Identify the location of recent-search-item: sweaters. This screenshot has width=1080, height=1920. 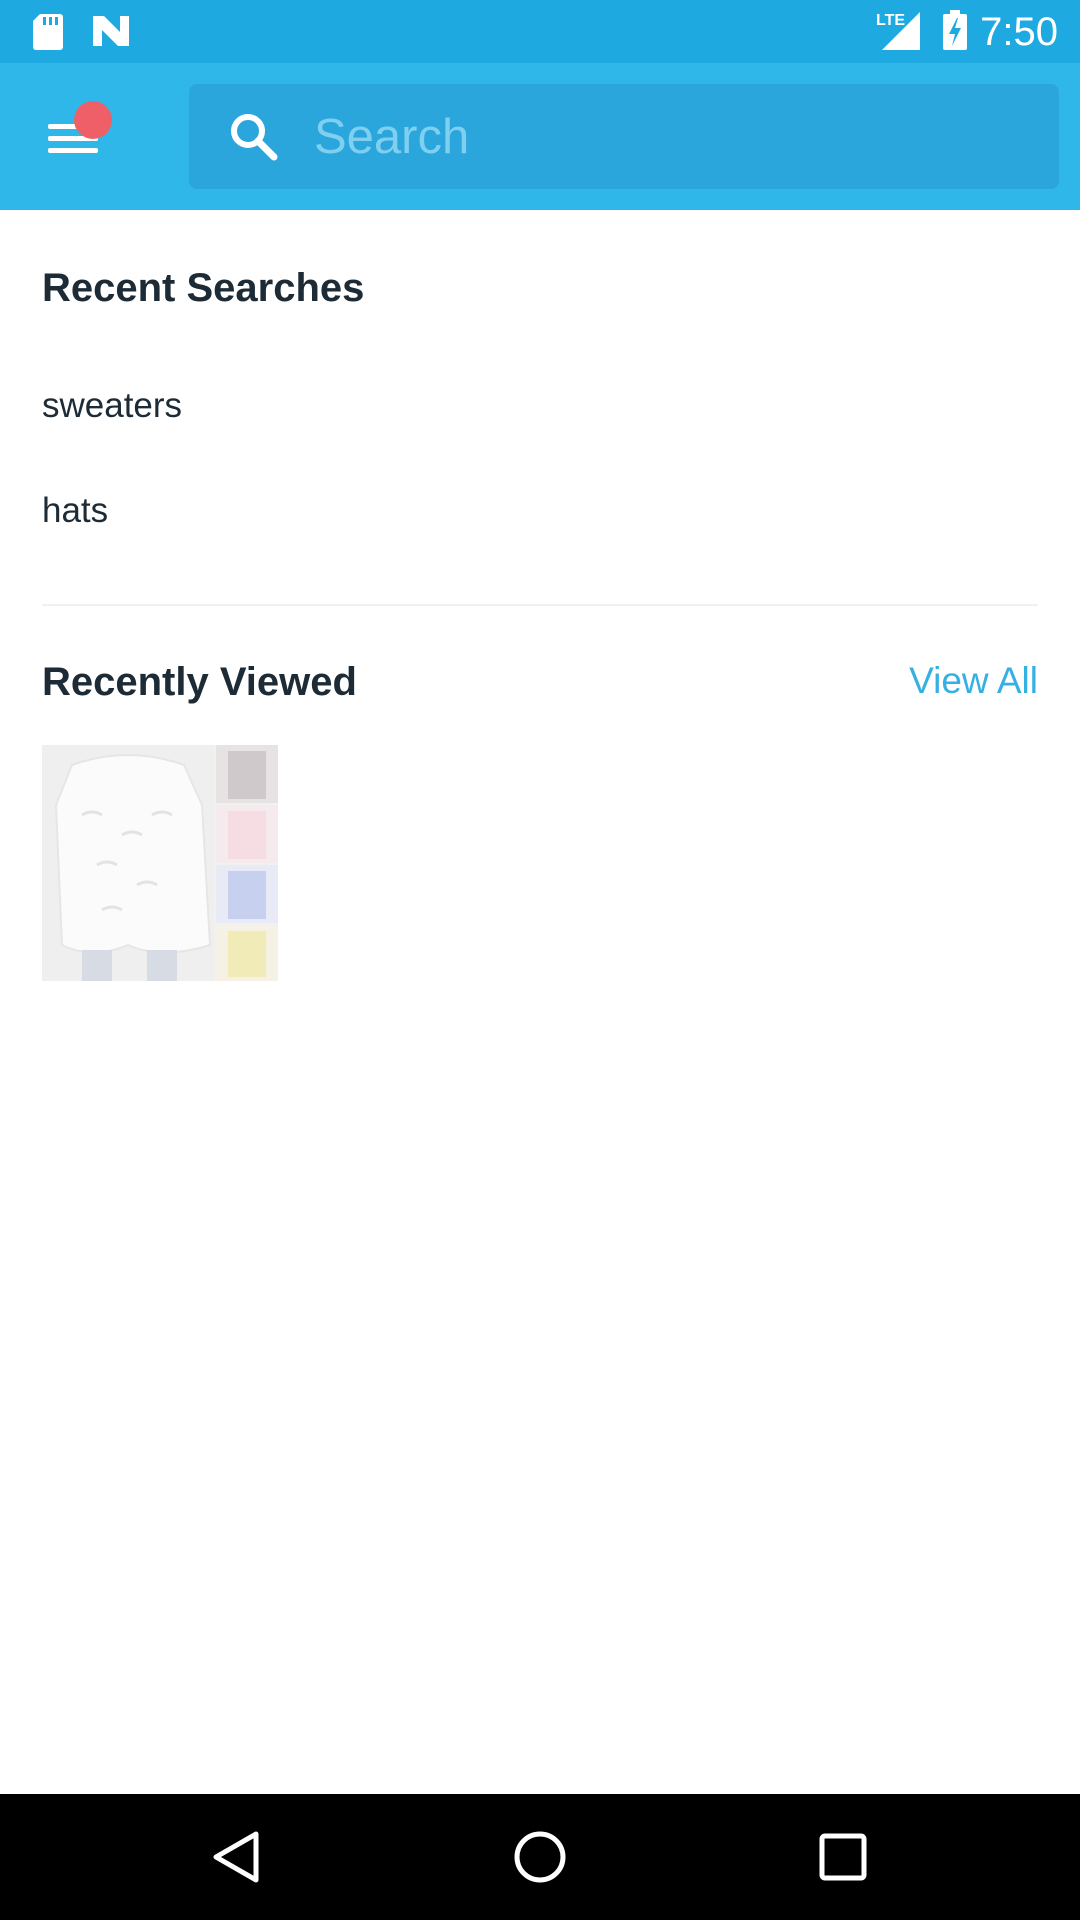
(112, 406).